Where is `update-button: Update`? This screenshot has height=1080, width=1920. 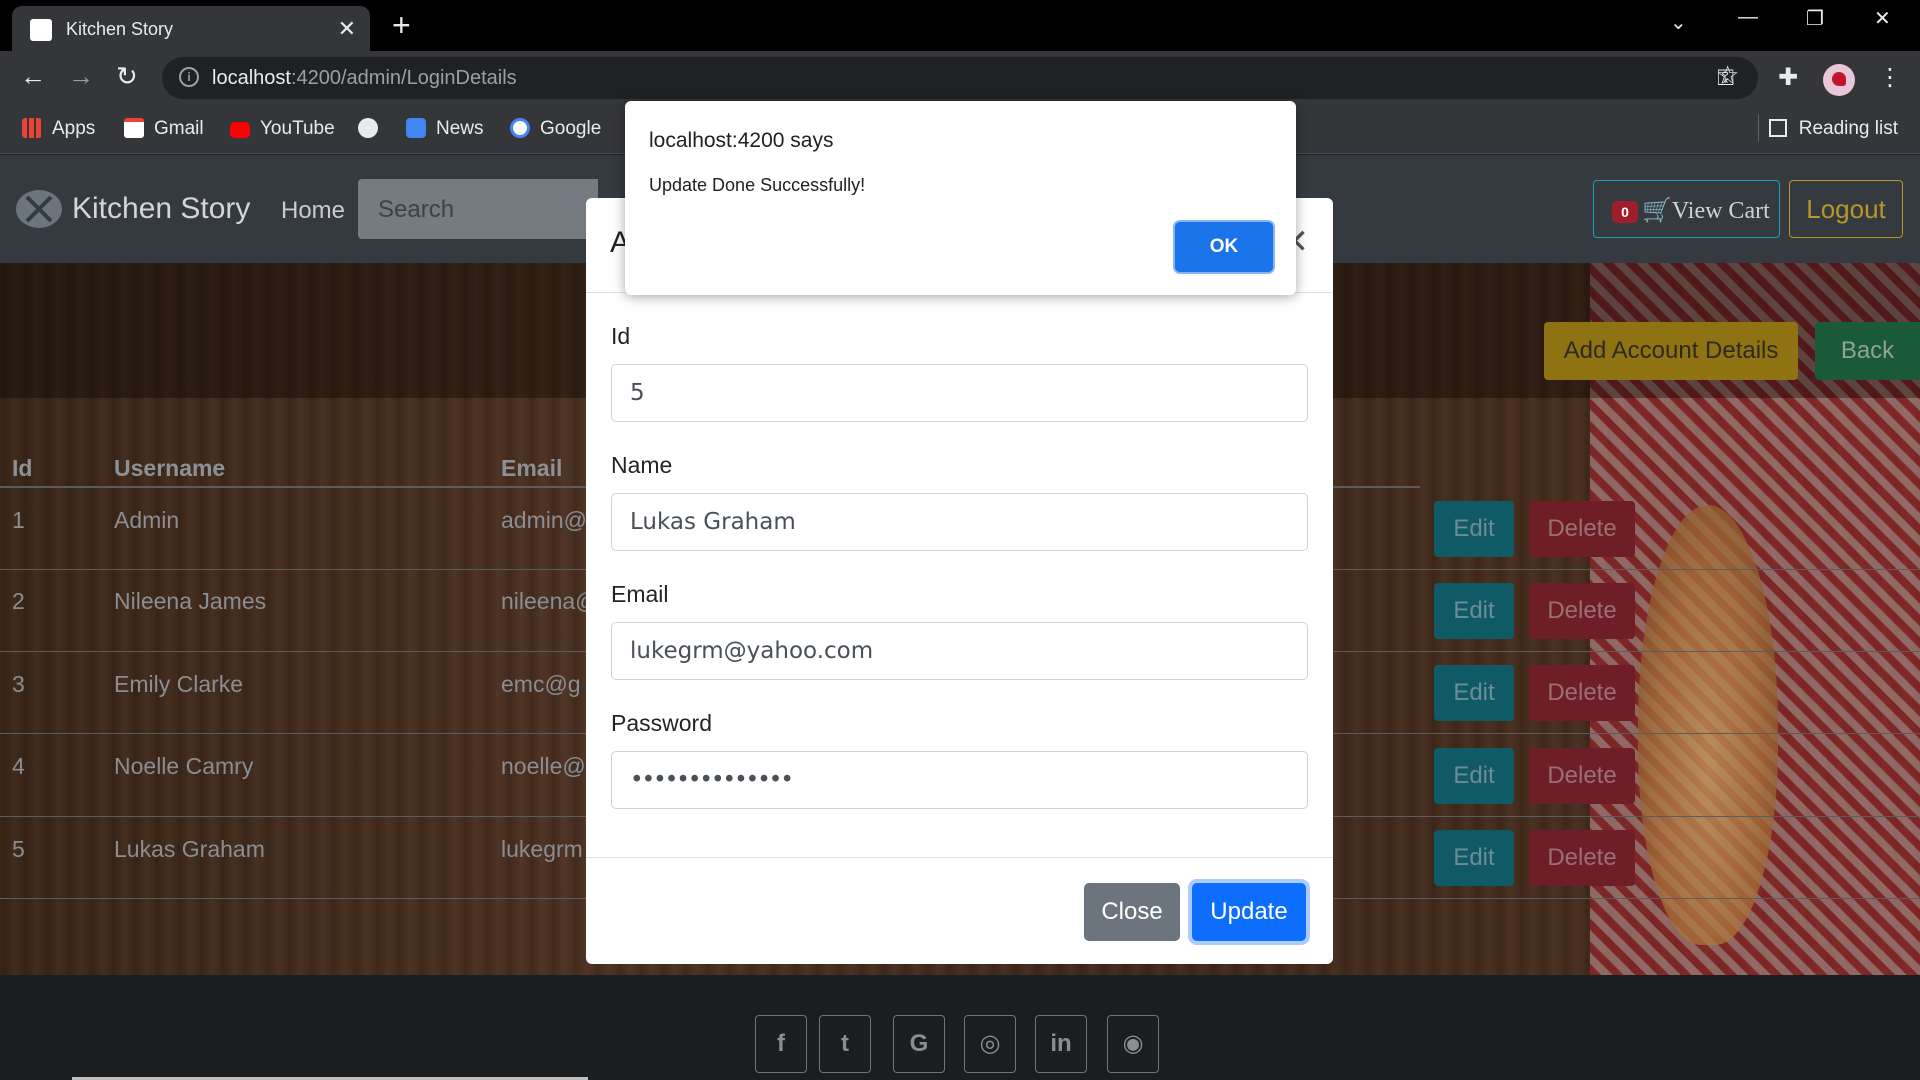 update-button: Update is located at coordinates (1249, 912).